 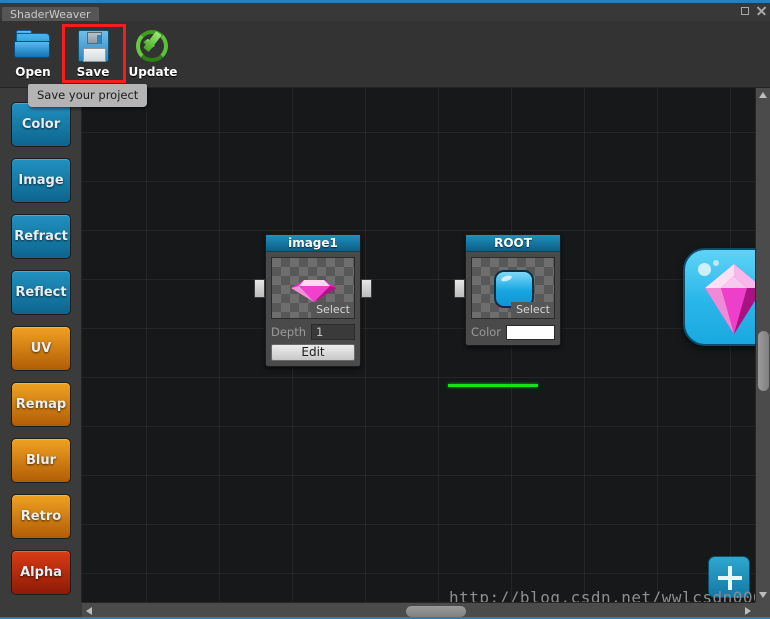 I want to click on node-root: ROOT Select Color, so click(x=507, y=290).